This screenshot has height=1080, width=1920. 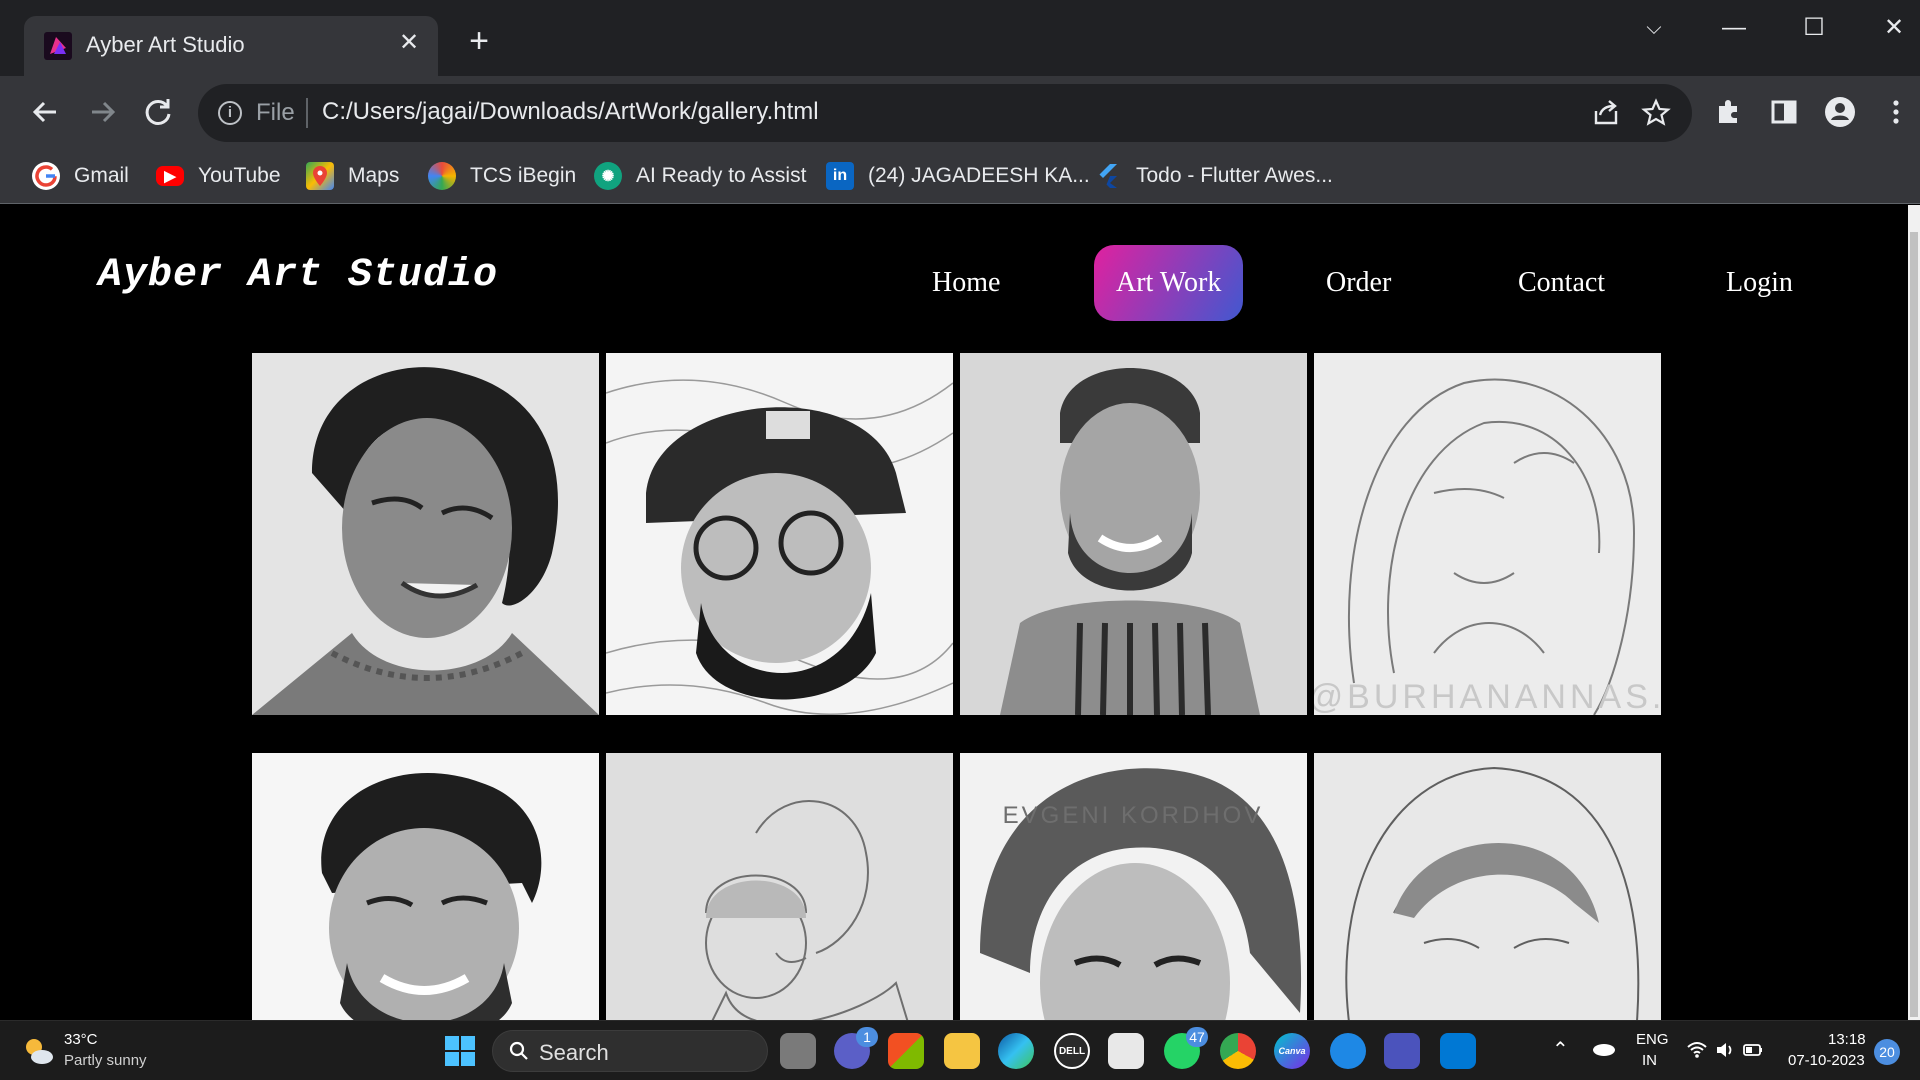 What do you see at coordinates (1402, 1051) in the screenshot?
I see `teams-icon` at bounding box center [1402, 1051].